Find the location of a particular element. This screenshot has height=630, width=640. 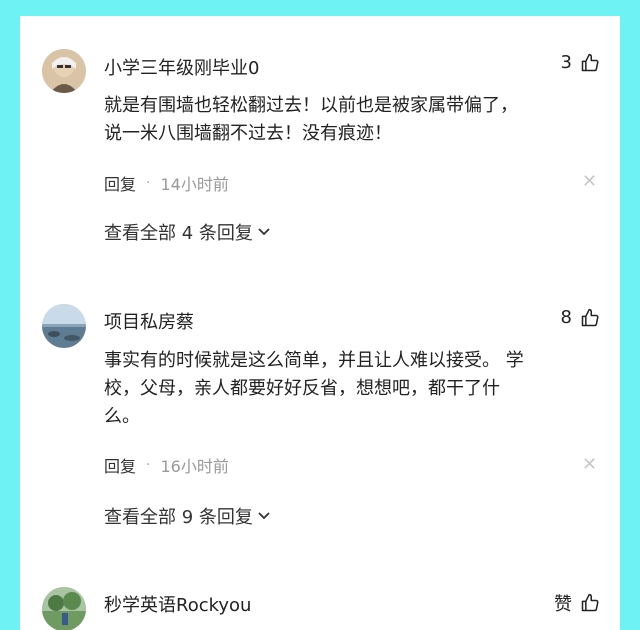

comment-text-line: 么。 is located at coordinates (122, 416).